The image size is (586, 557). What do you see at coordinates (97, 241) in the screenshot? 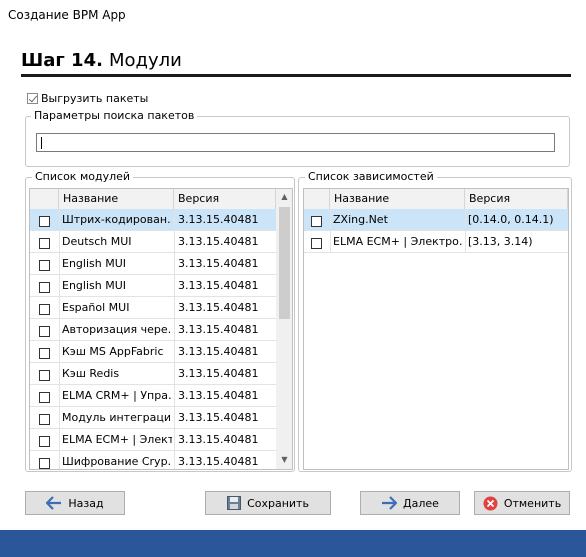
I see `modules-row-name: Deutsch MUI` at bounding box center [97, 241].